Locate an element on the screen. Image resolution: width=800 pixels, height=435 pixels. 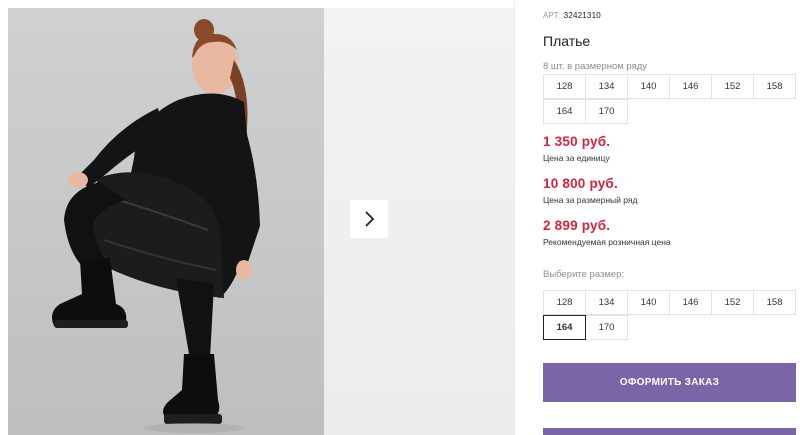
pack-size-row: 128 134 140 146 152 158 is located at coordinates (671, 86).